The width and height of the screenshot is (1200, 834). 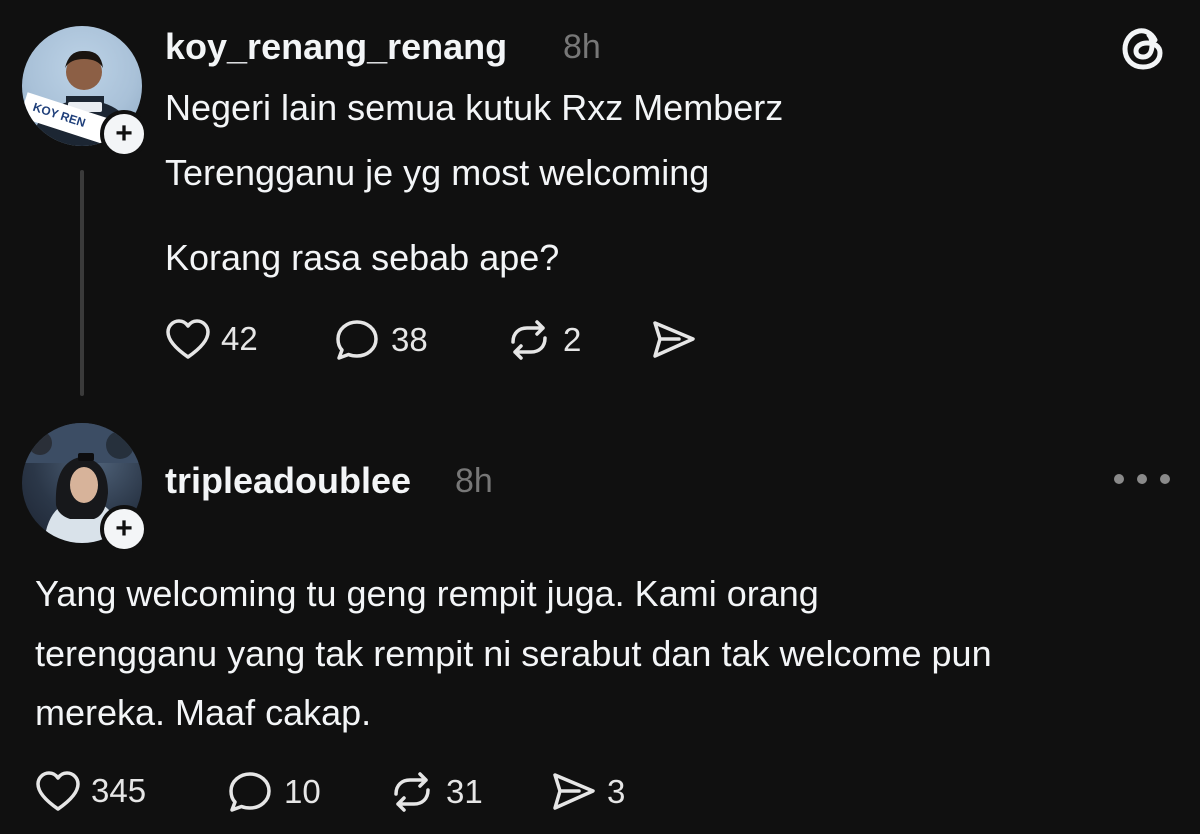 What do you see at coordinates (119, 790) in the screenshot?
I see `reply-like-count: 345` at bounding box center [119, 790].